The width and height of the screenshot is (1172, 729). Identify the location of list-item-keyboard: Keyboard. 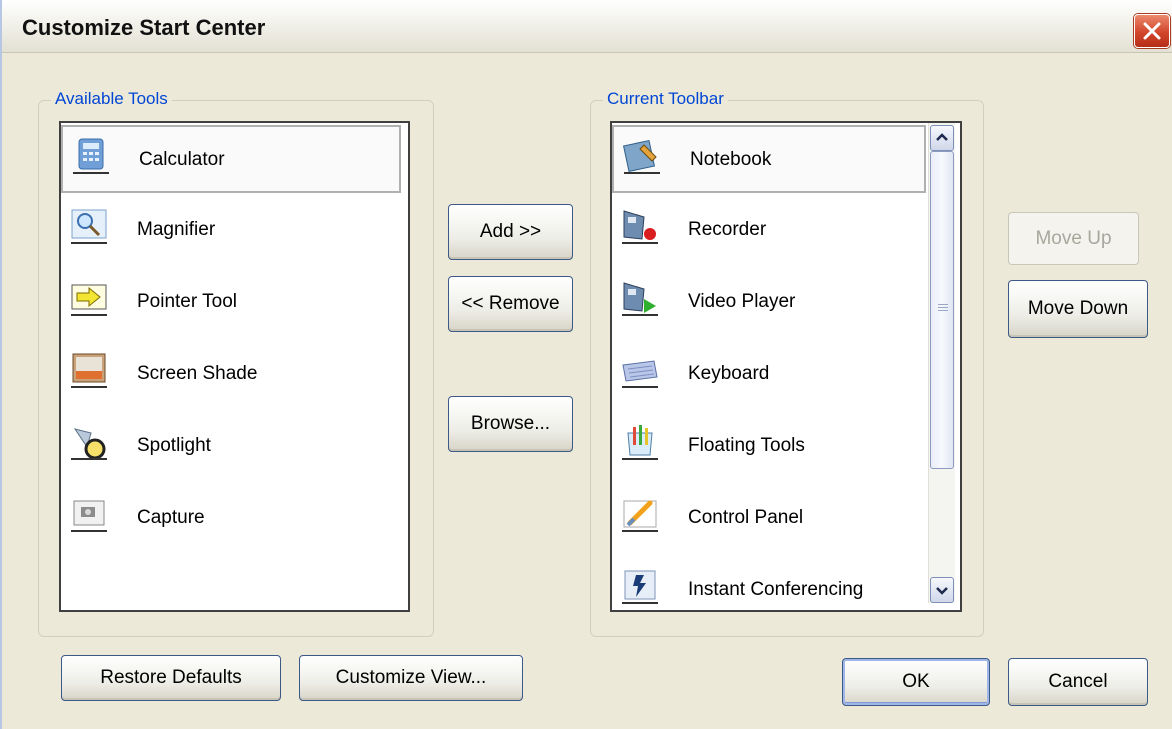
(769, 375).